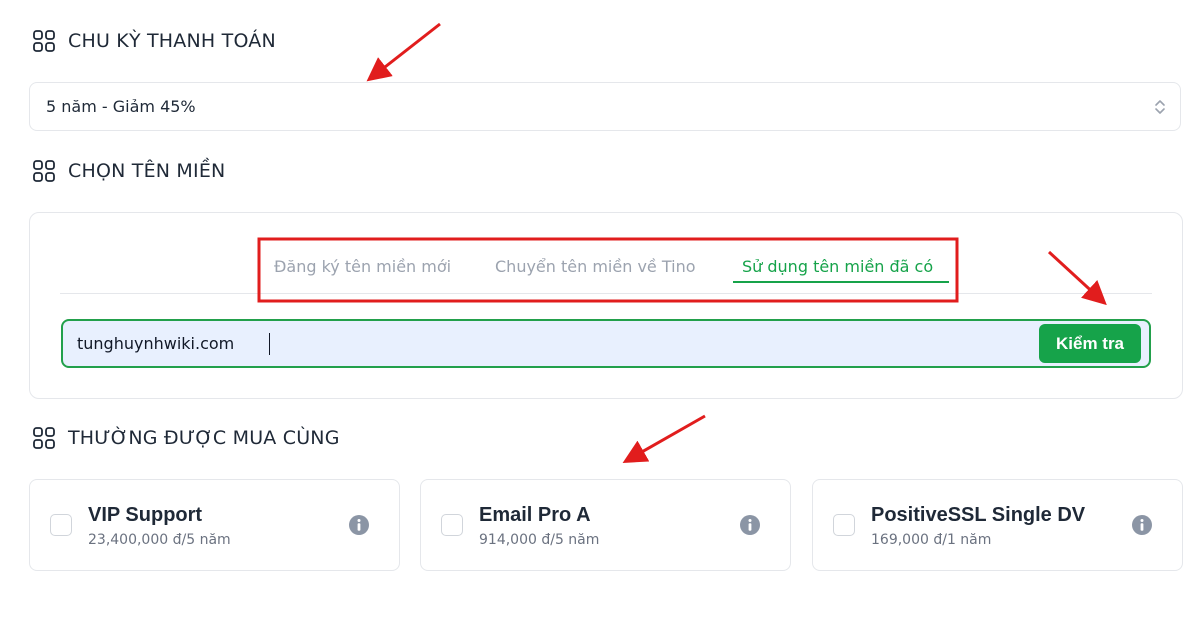  I want to click on addons-section-title: THƯỜNG ĐƯỢC MUA CÙNG, so click(186, 438).